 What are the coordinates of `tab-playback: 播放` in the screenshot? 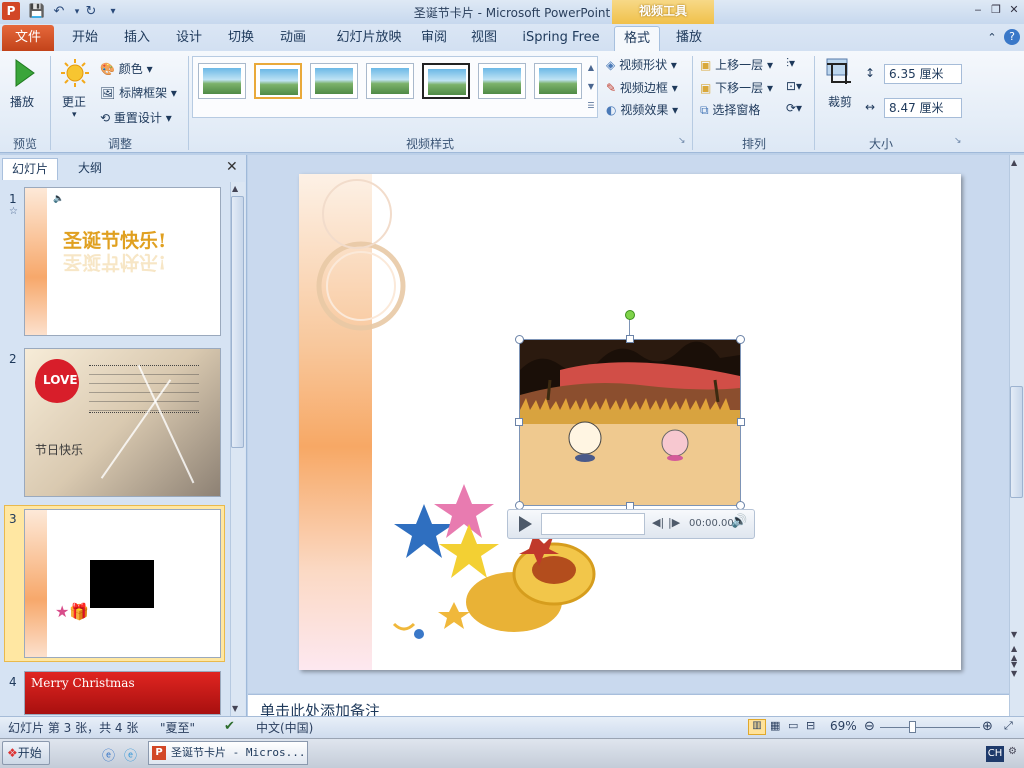 It's located at (689, 38).